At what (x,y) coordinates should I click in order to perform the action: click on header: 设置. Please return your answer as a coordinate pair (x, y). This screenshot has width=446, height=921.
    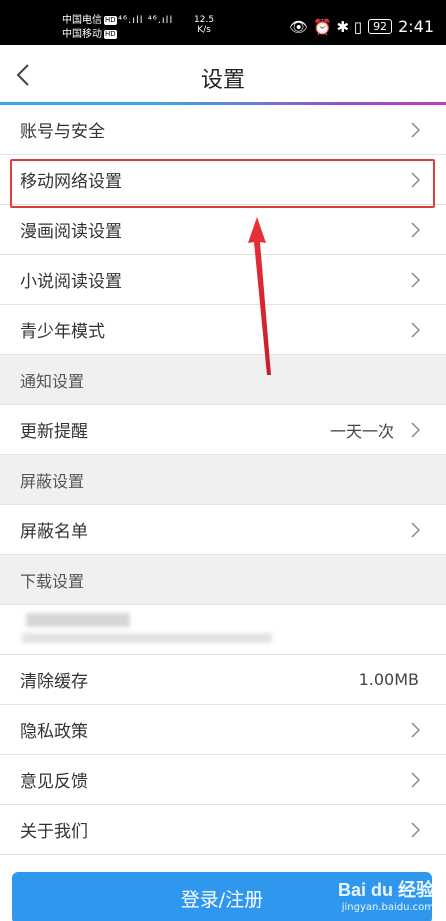
    Looking at the image, I should click on (223, 75).